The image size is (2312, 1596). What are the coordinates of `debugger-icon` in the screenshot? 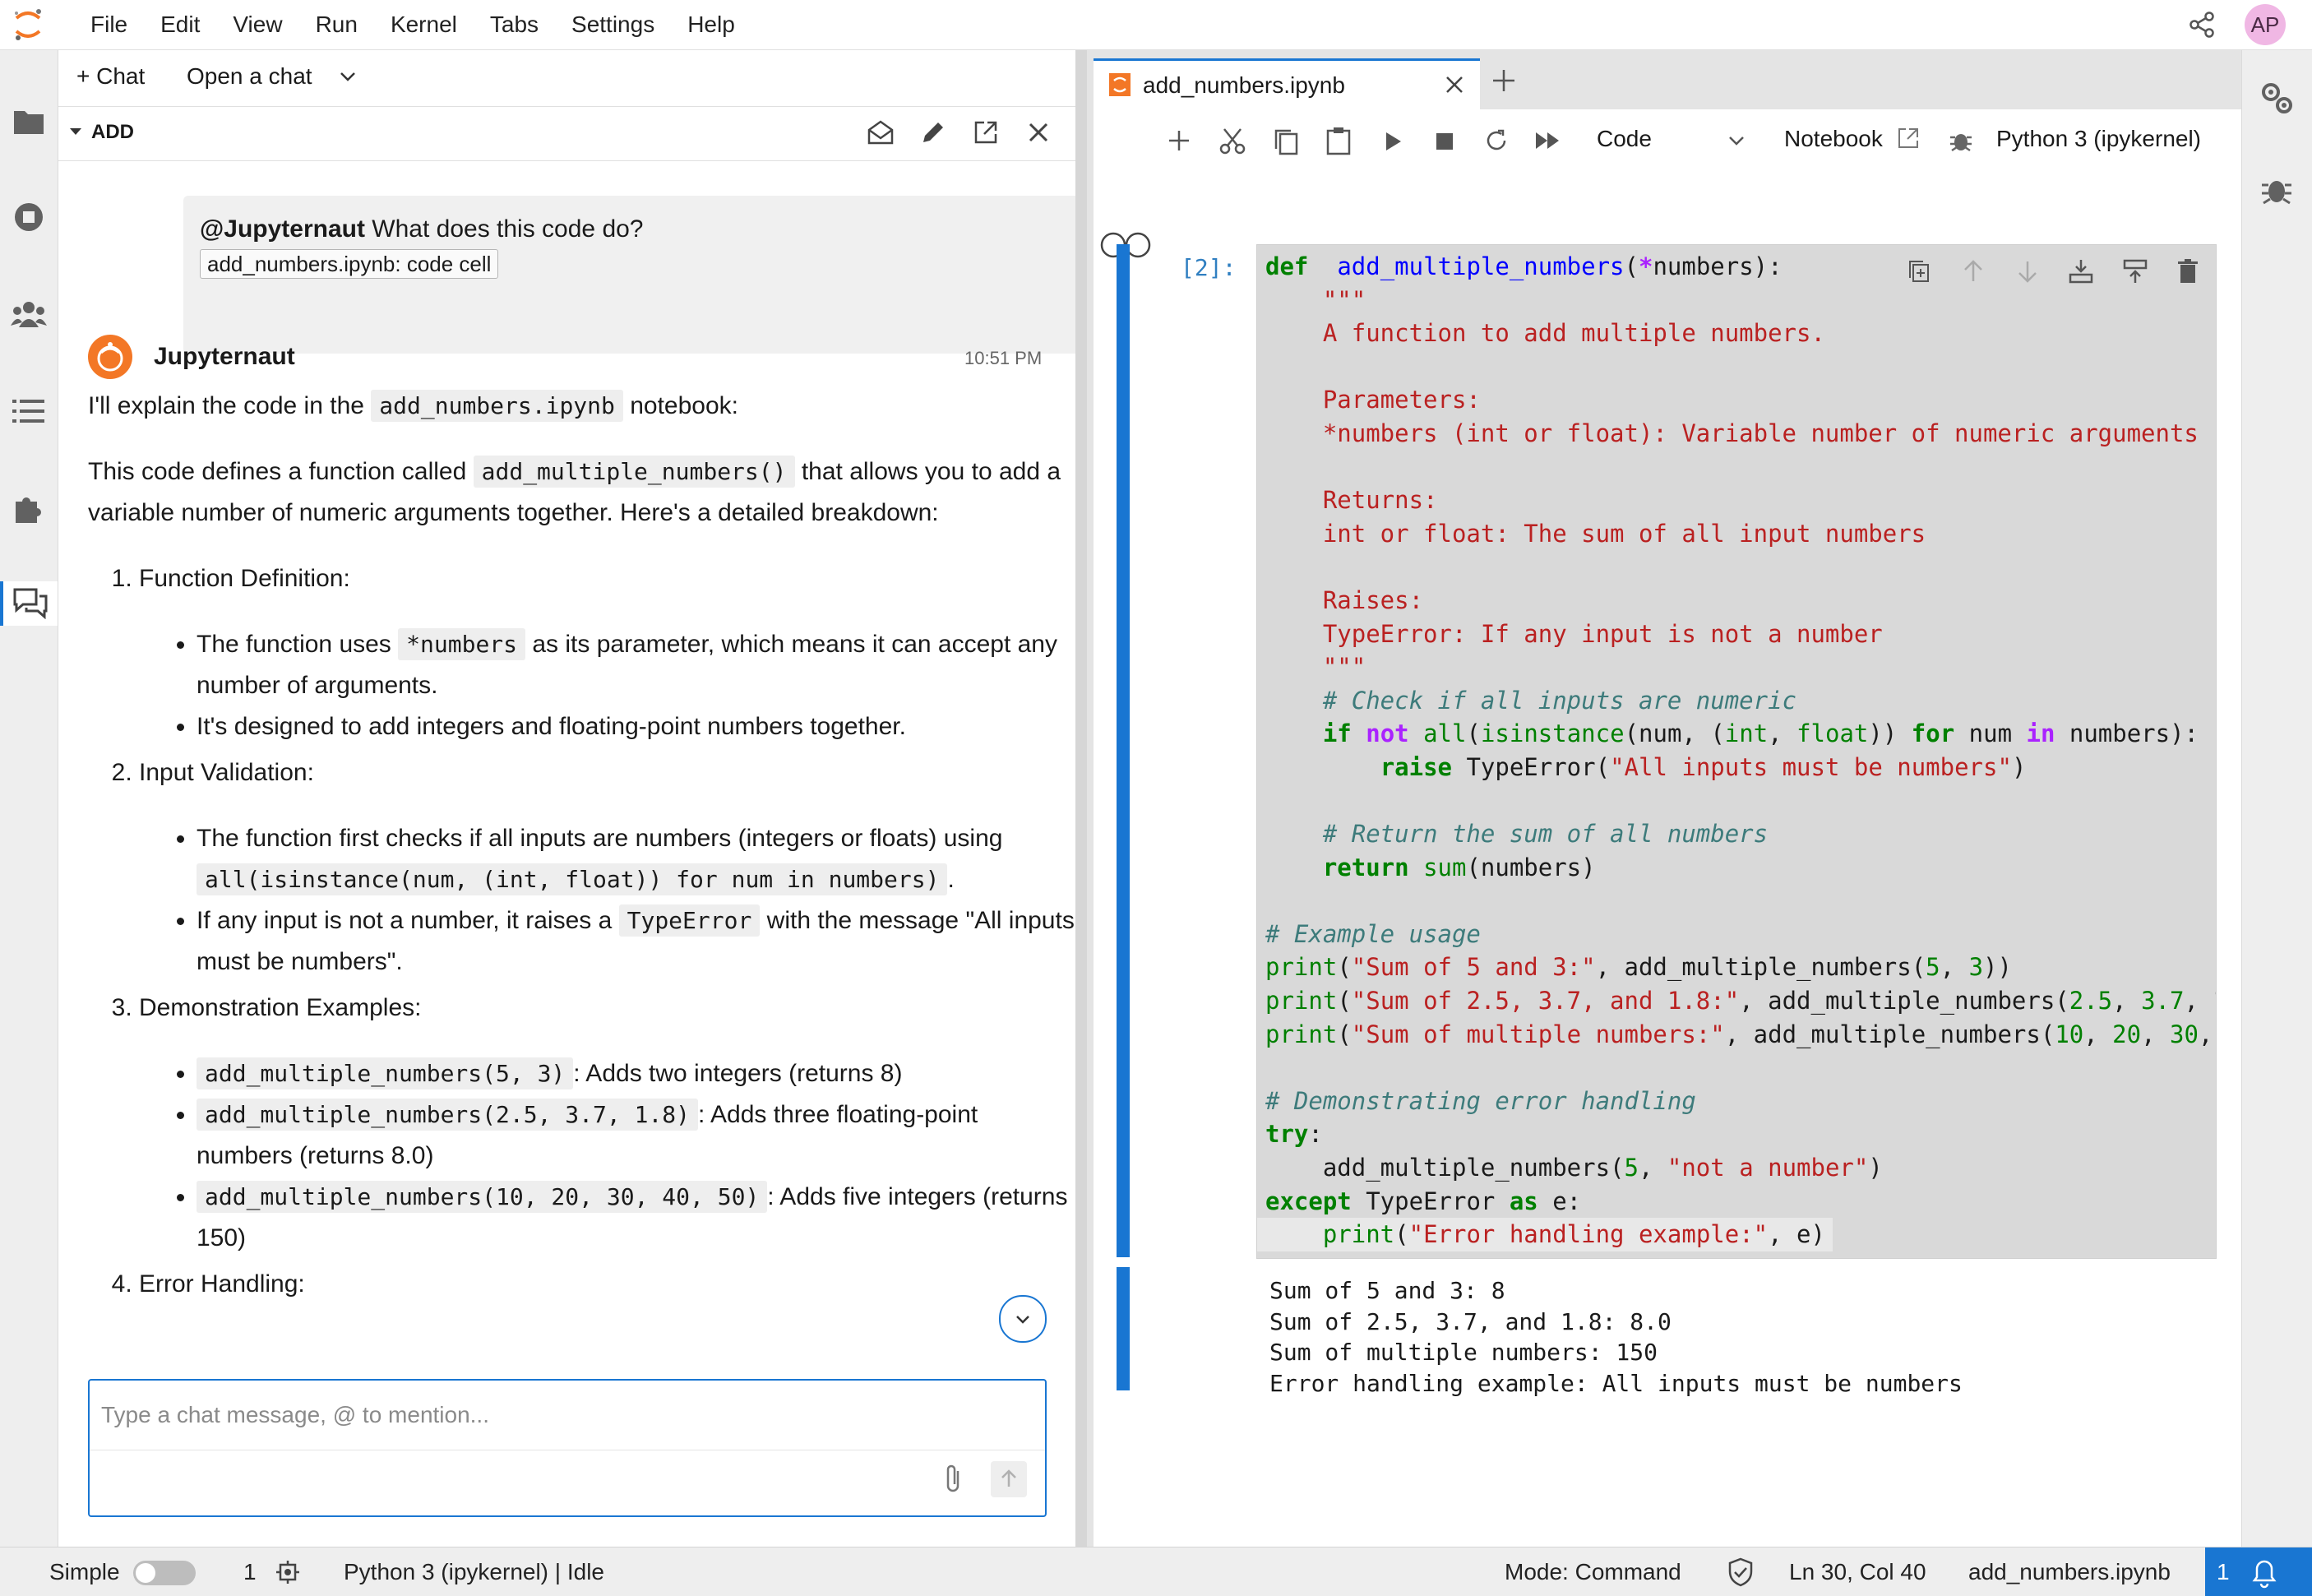 It's located at (2276, 191).